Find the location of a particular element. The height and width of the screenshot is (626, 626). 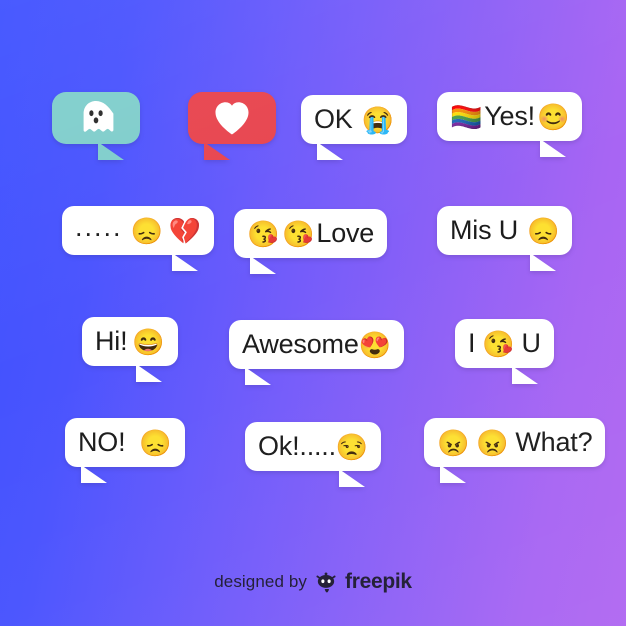

bubble-text: Awesome is located at coordinates (300, 344).